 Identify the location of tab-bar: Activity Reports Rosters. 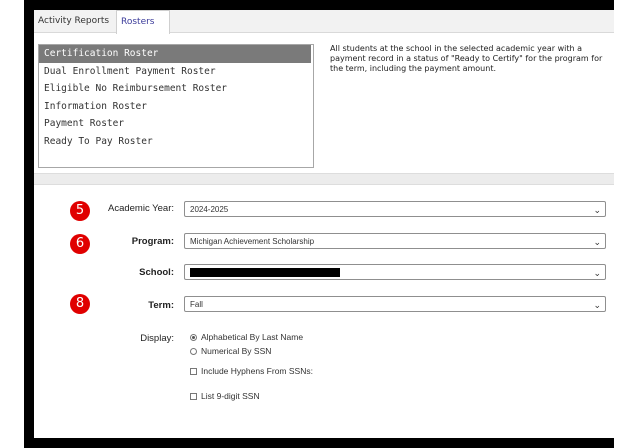
(324, 22).